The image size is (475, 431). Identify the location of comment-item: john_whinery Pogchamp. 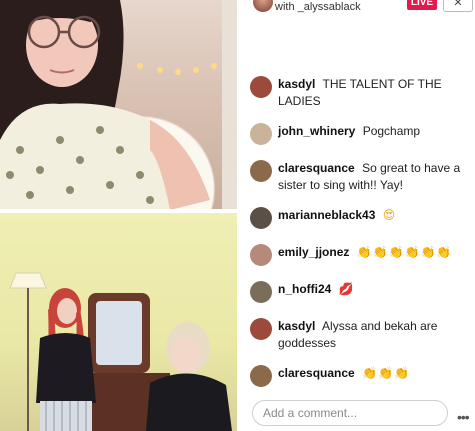
(360, 135).